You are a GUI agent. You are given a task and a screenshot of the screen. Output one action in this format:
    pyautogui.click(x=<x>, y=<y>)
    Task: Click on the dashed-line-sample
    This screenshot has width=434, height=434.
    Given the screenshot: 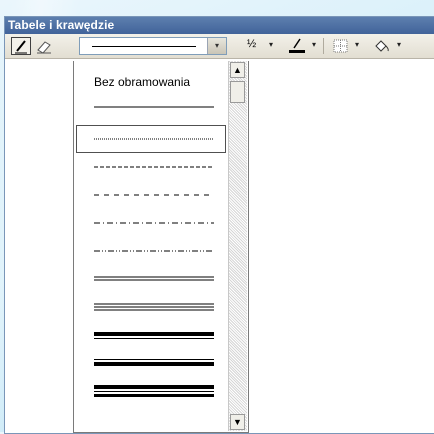 What is the action you would take?
    pyautogui.click(x=154, y=195)
    